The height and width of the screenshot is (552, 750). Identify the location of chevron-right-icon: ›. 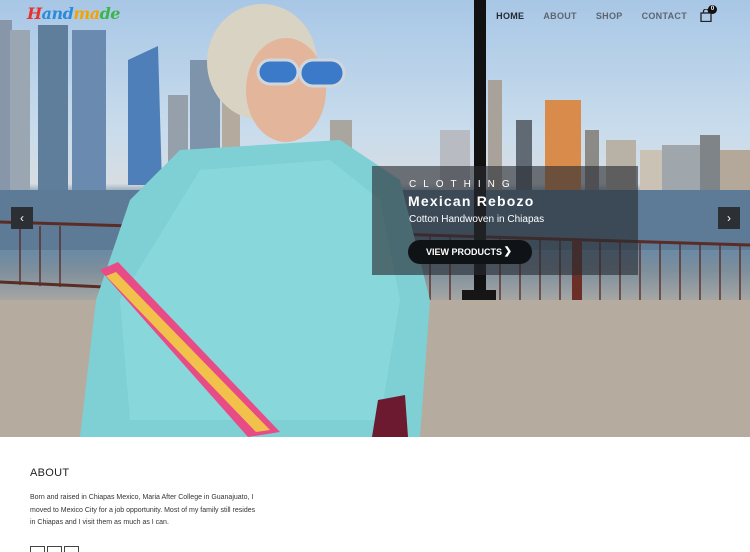
(729, 218).